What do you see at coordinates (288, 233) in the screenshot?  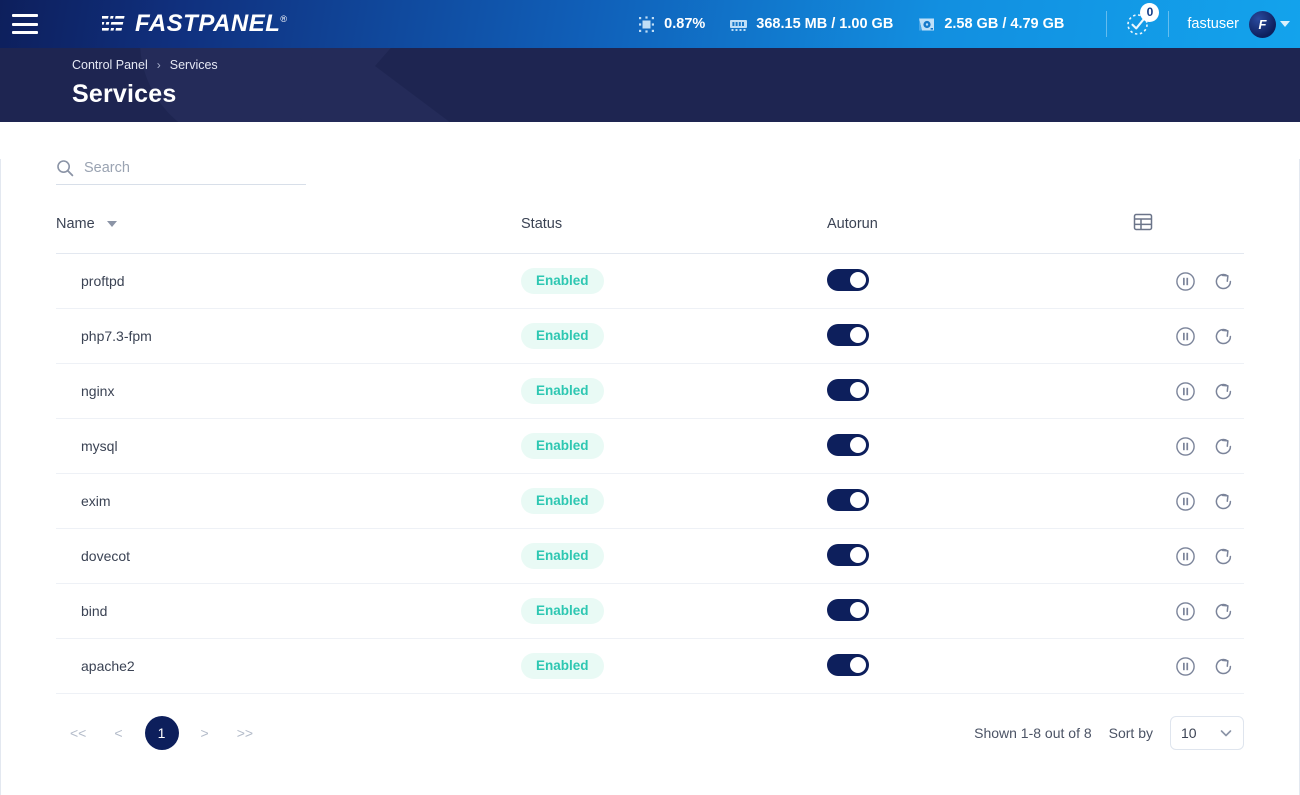 I see `column-header-name: Name` at bounding box center [288, 233].